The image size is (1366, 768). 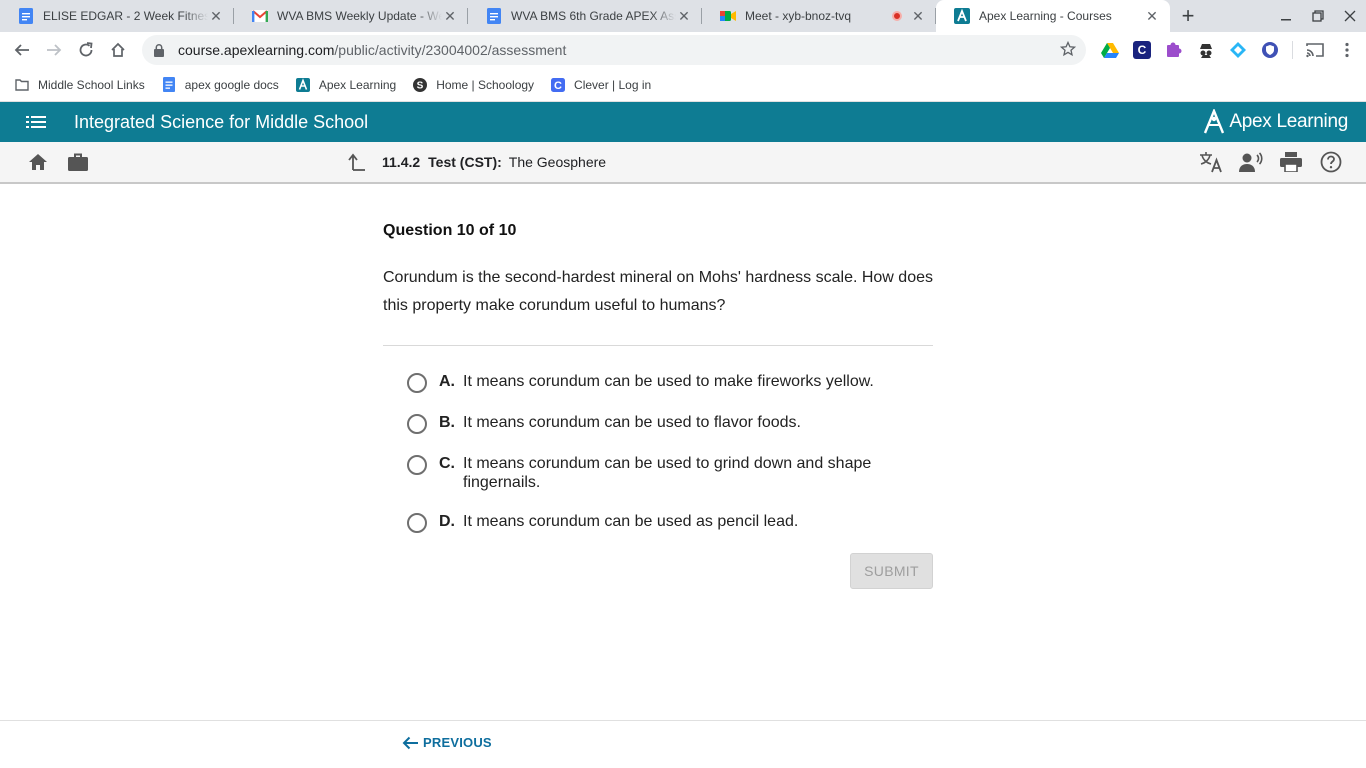 I want to click on svg-text: S, so click(x=420, y=85).